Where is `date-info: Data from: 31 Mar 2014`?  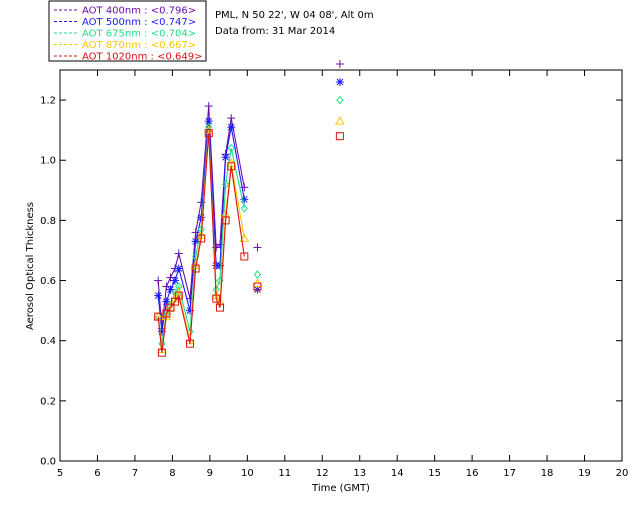 date-info: Data from: 31 Mar 2014 is located at coordinates (275, 31).